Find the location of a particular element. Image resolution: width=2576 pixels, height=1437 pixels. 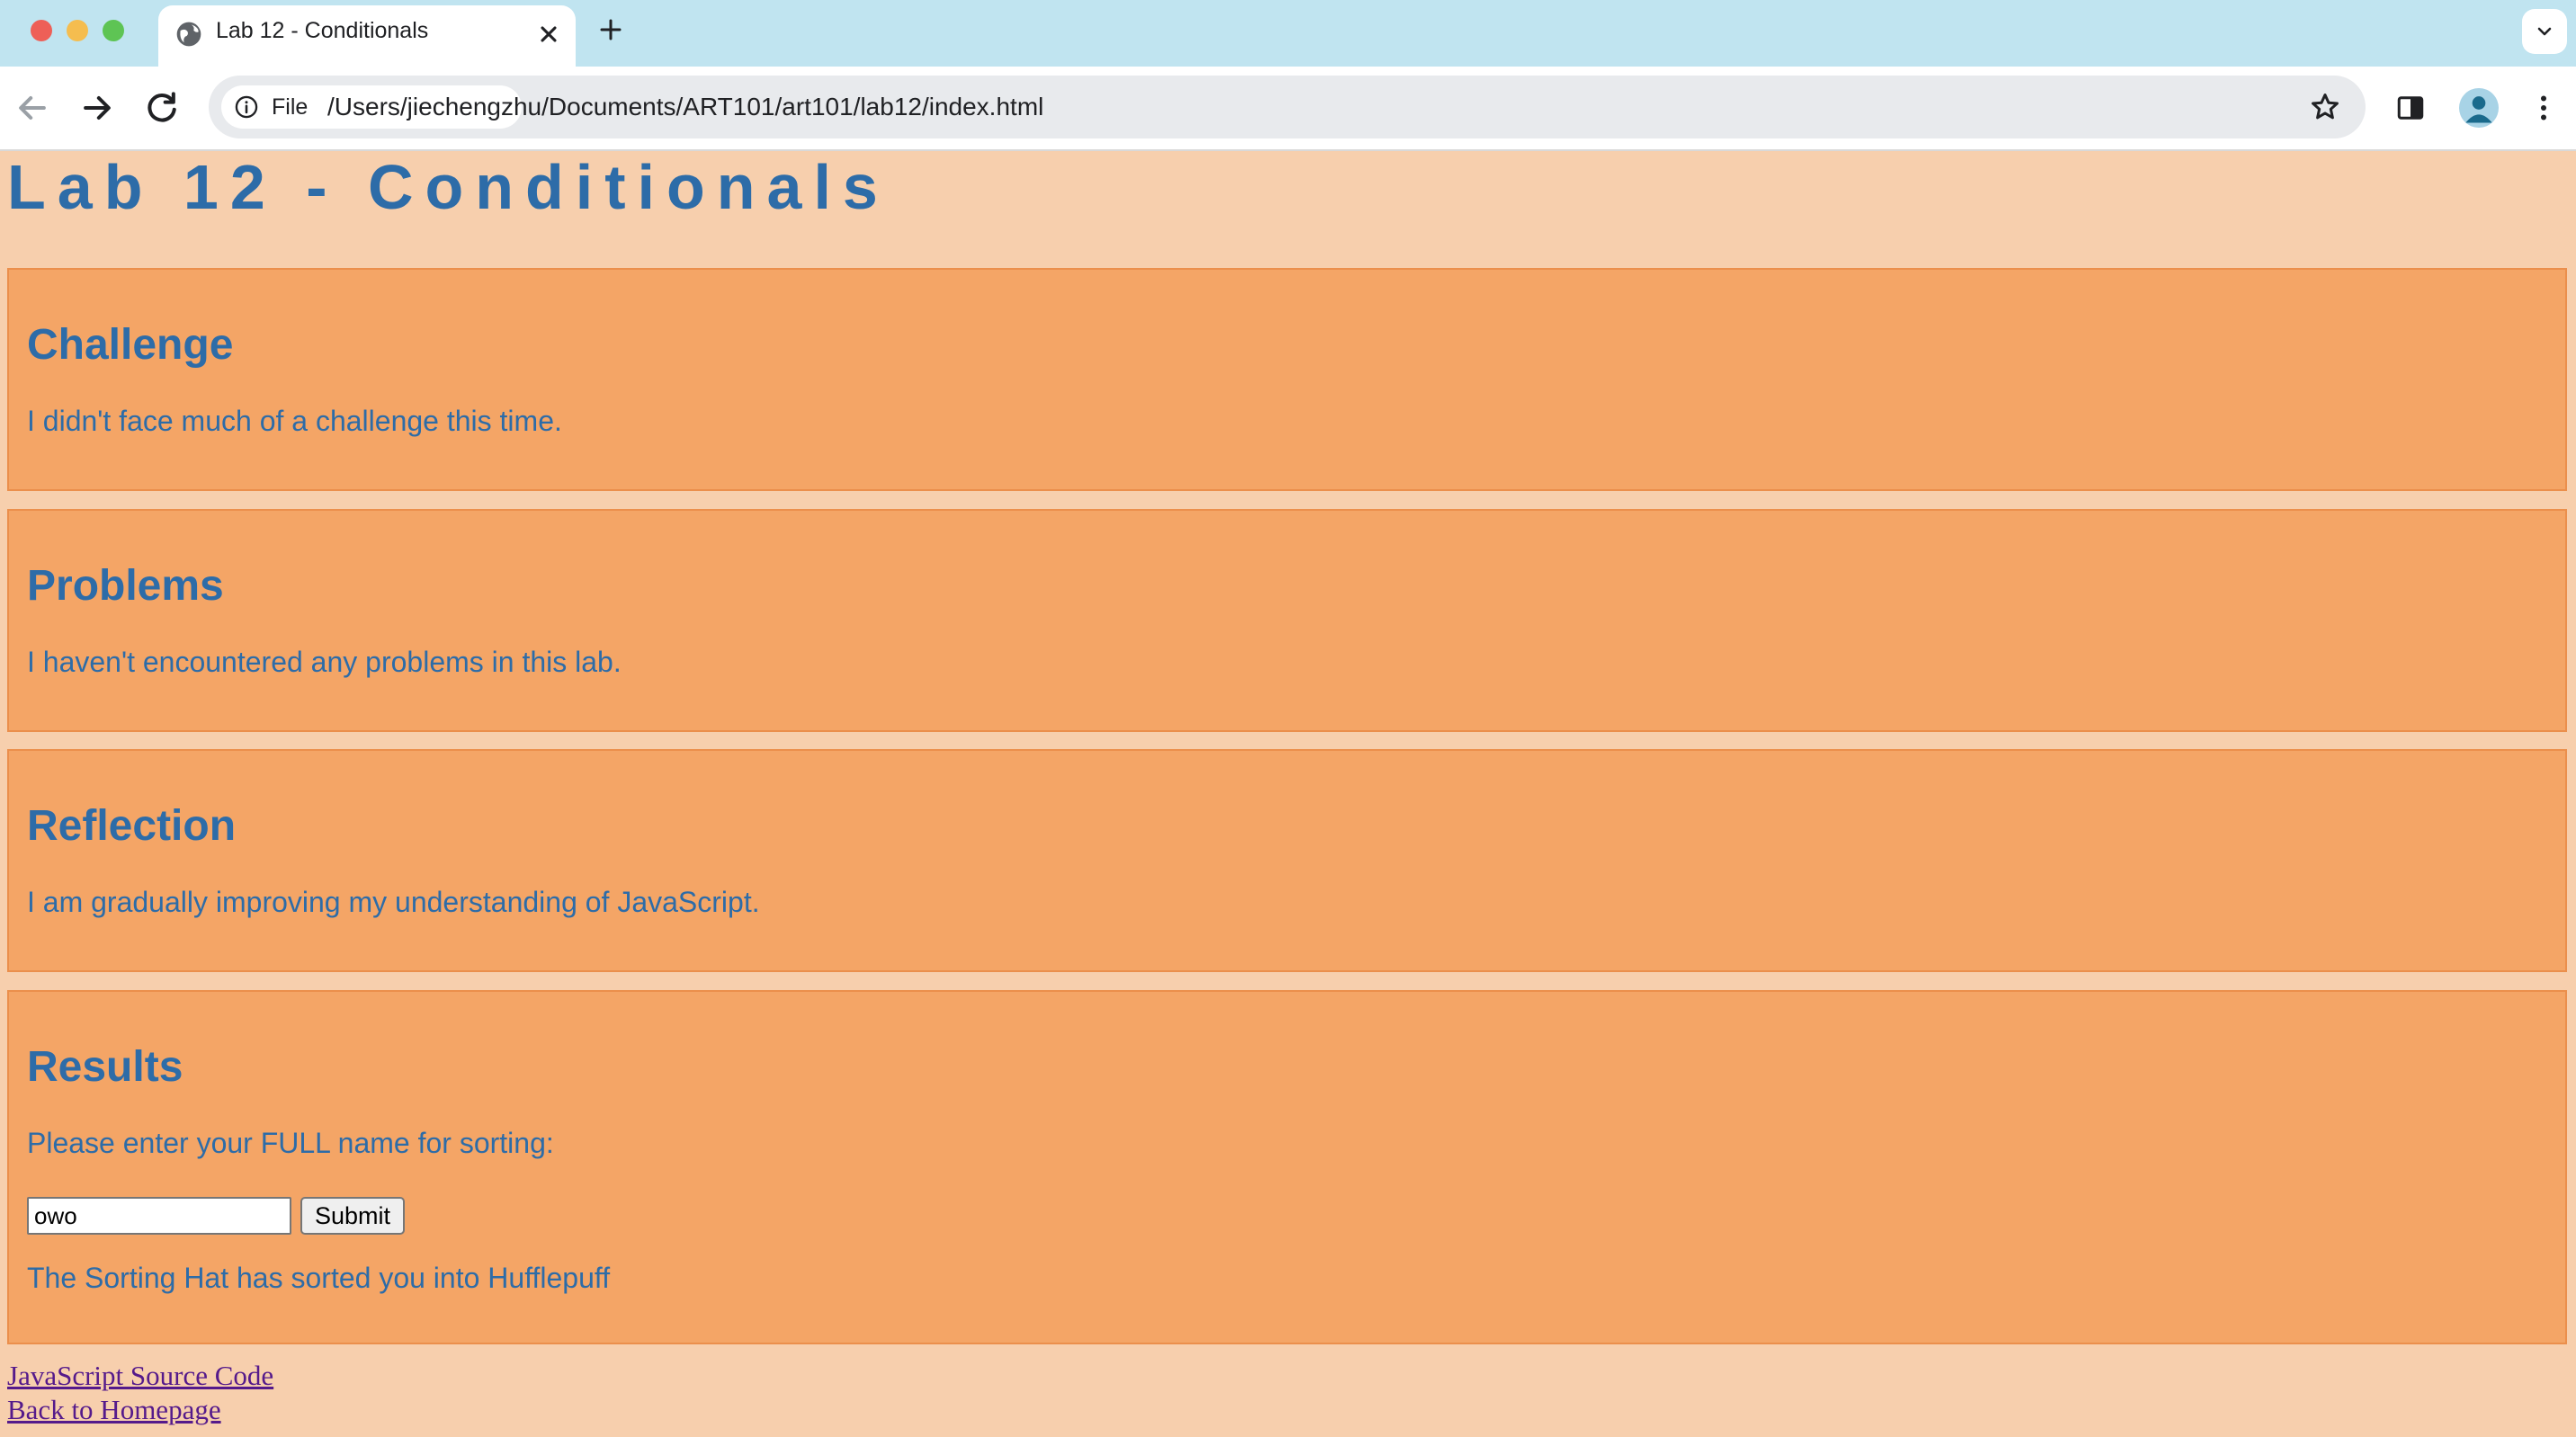

globe-icon is located at coordinates (188, 34).